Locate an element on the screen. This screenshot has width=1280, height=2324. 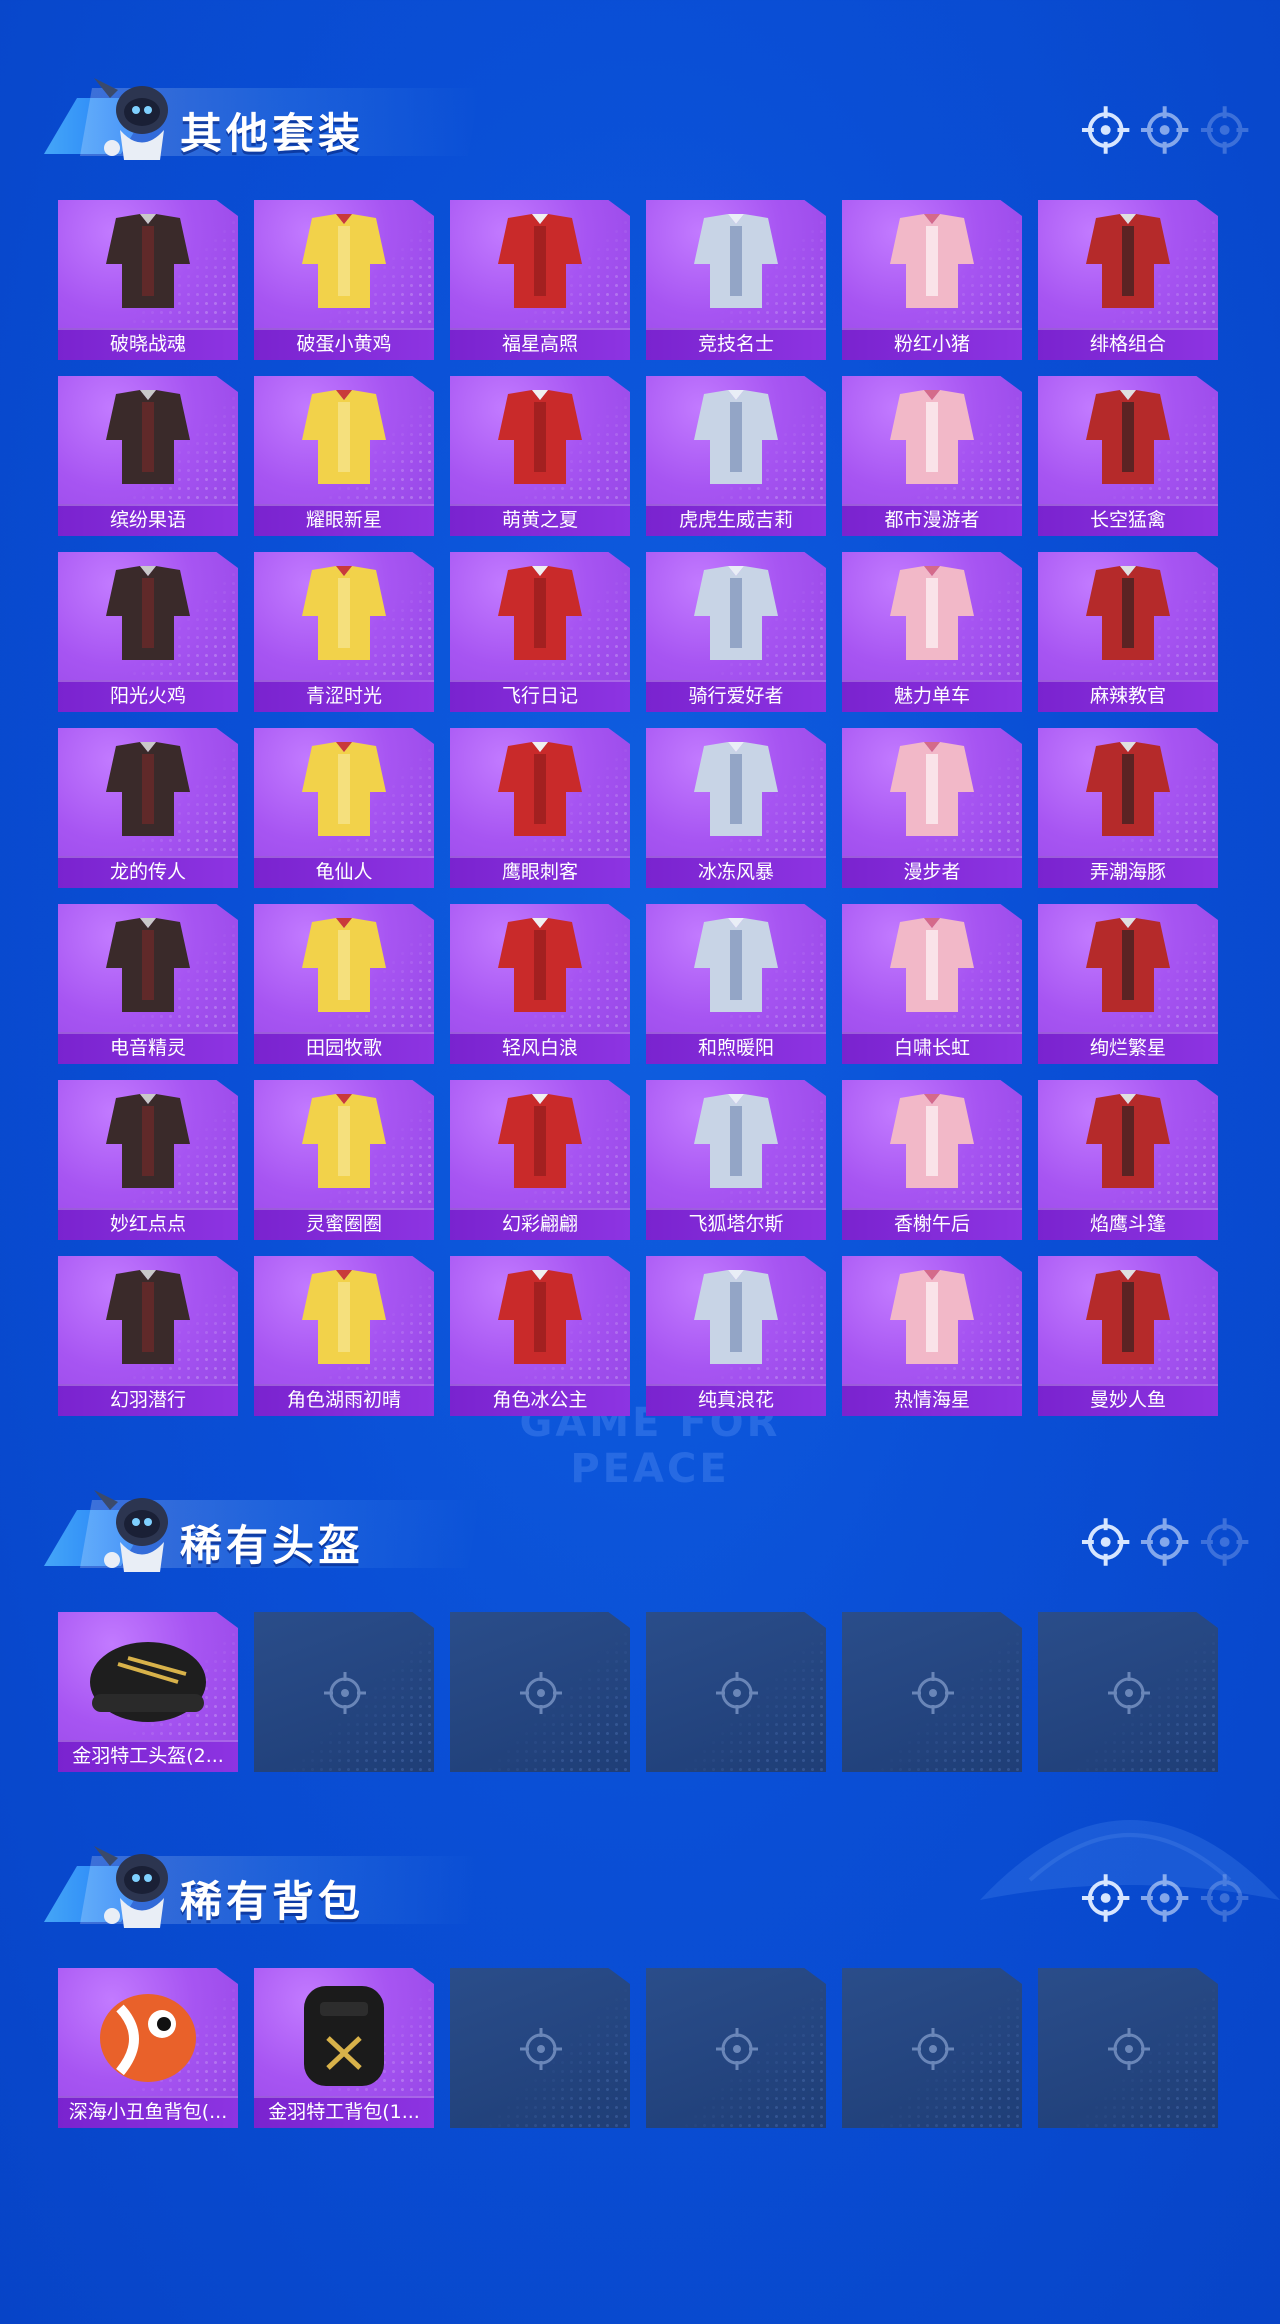
item-card: 虎虎生威吉莉 is located at coordinates (736, 456).